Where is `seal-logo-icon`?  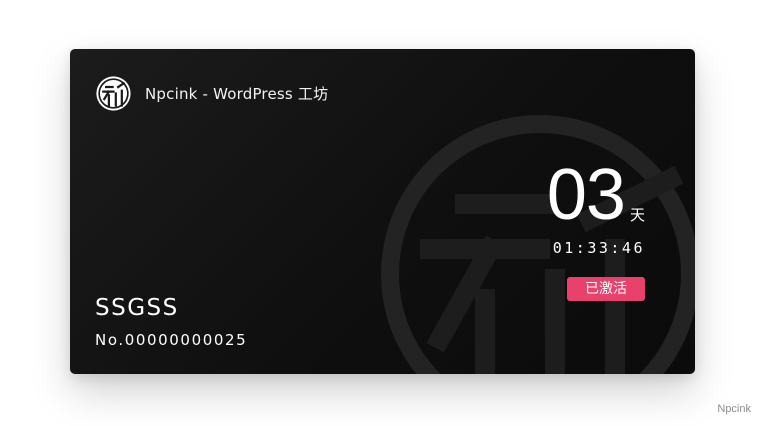
seal-logo-icon is located at coordinates (113, 93).